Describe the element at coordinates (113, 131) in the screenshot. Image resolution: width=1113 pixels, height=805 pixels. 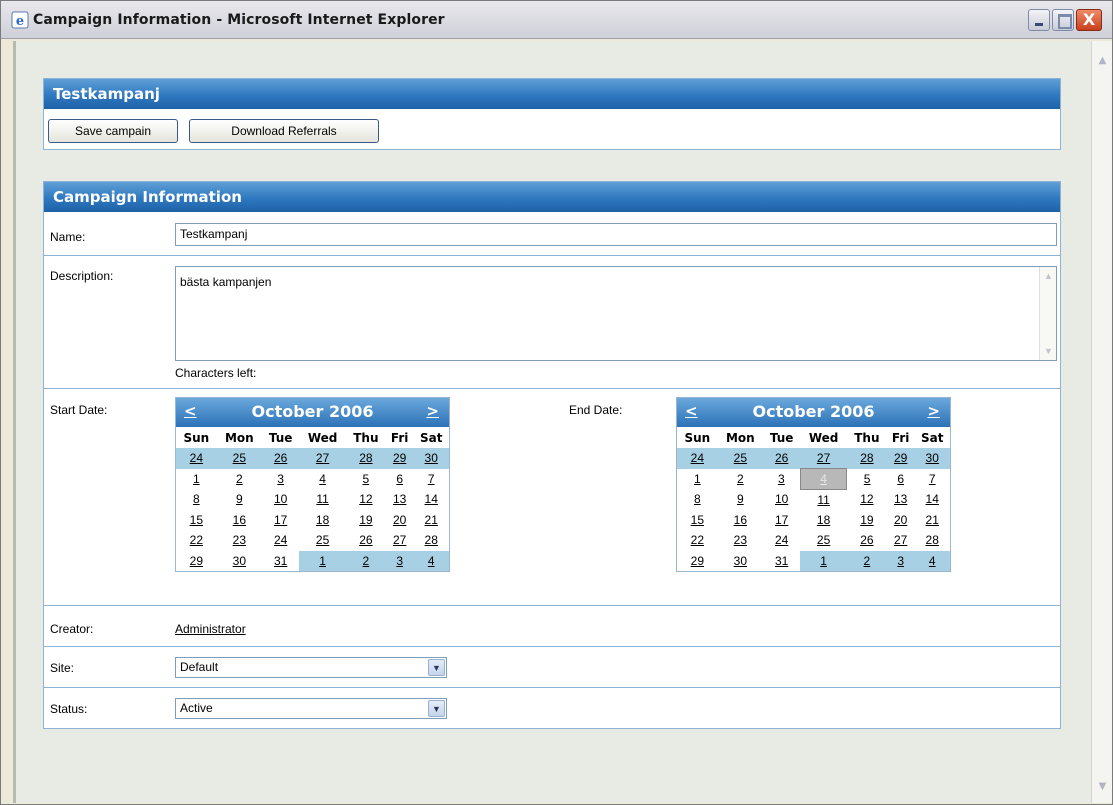
I see `save-campaign-button: Save campain` at that location.